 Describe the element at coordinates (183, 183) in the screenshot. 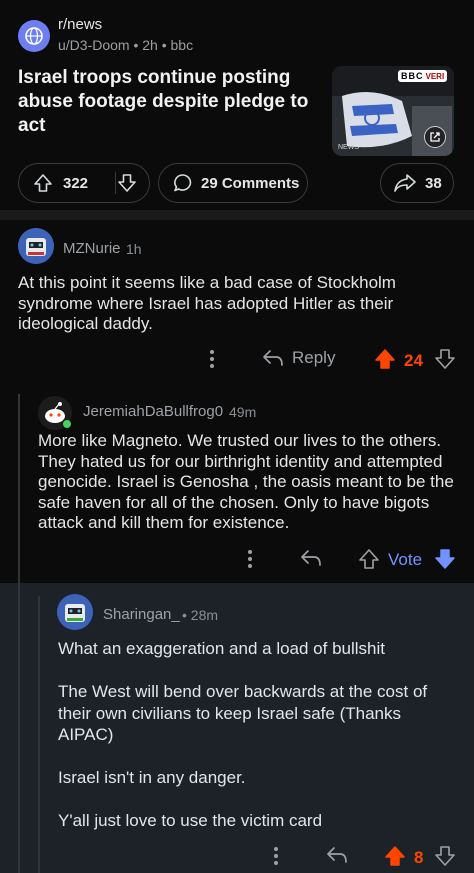

I see `comment-bubble-icon` at that location.